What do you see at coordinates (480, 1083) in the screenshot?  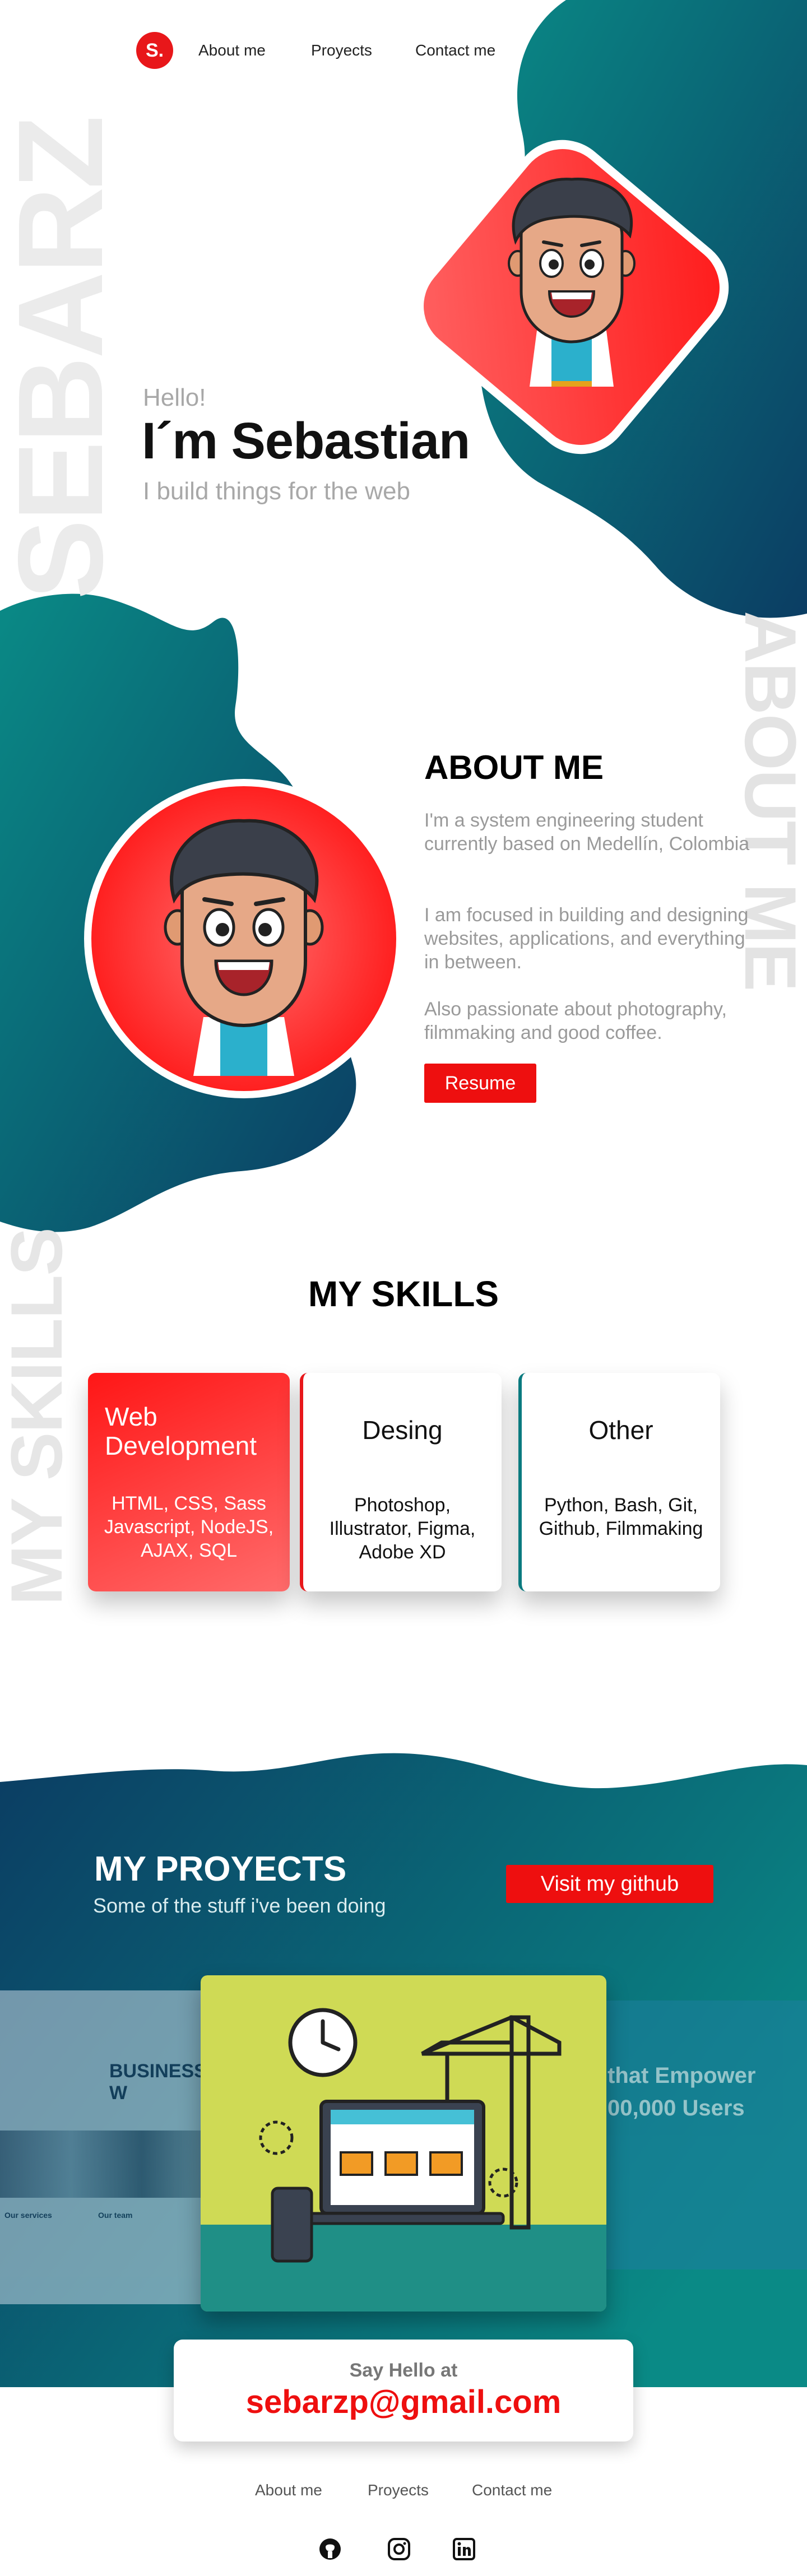 I see `resume-button: Resume` at bounding box center [480, 1083].